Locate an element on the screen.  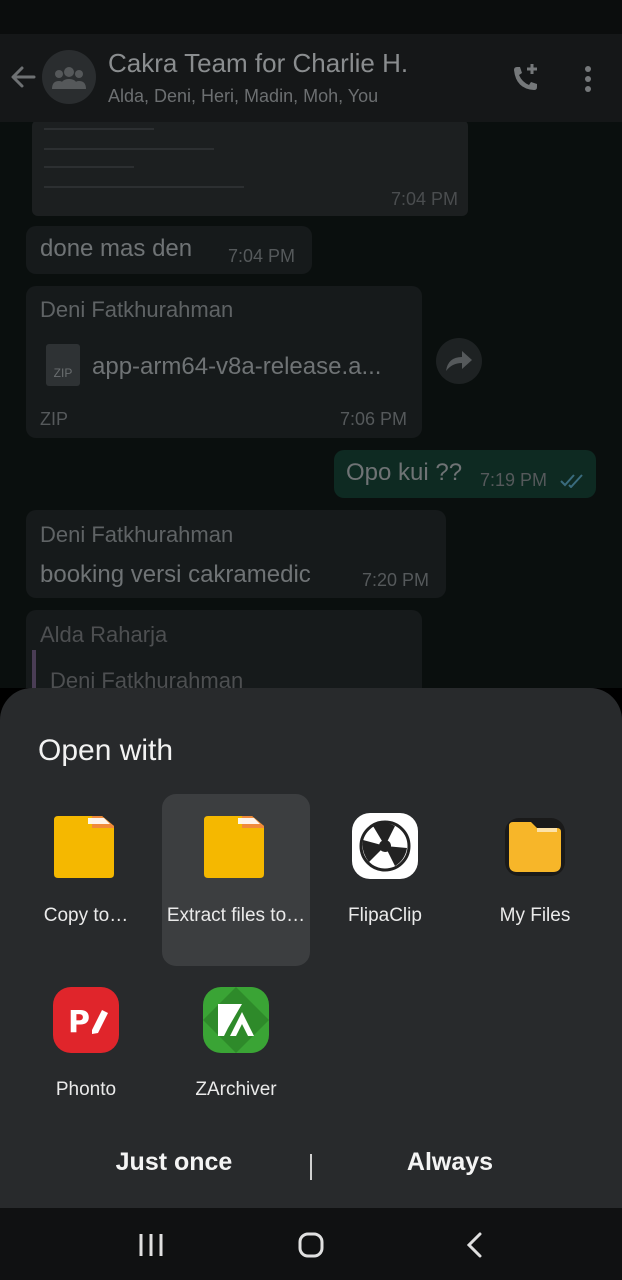
message-text: done mas den is located at coordinates (116, 248).